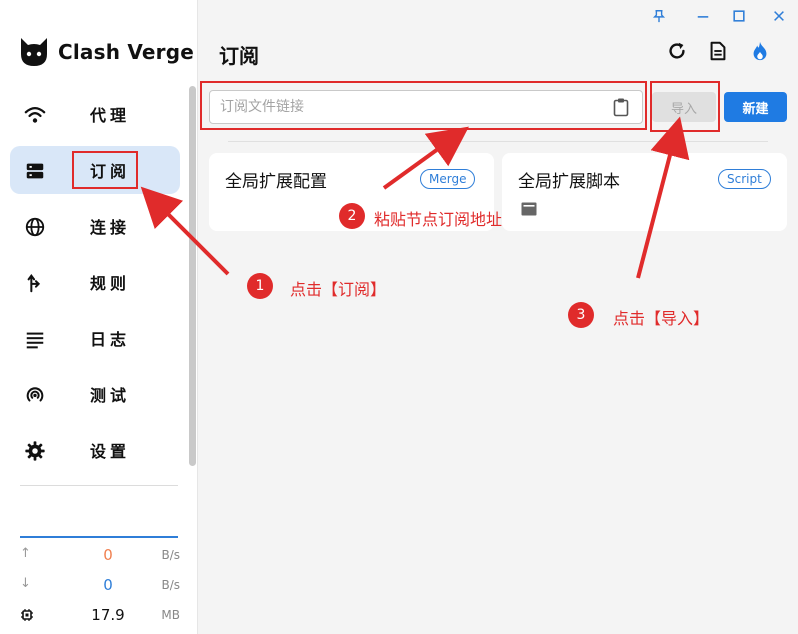  I want to click on sidebar-item-subscribe: 订阅, so click(95, 170).